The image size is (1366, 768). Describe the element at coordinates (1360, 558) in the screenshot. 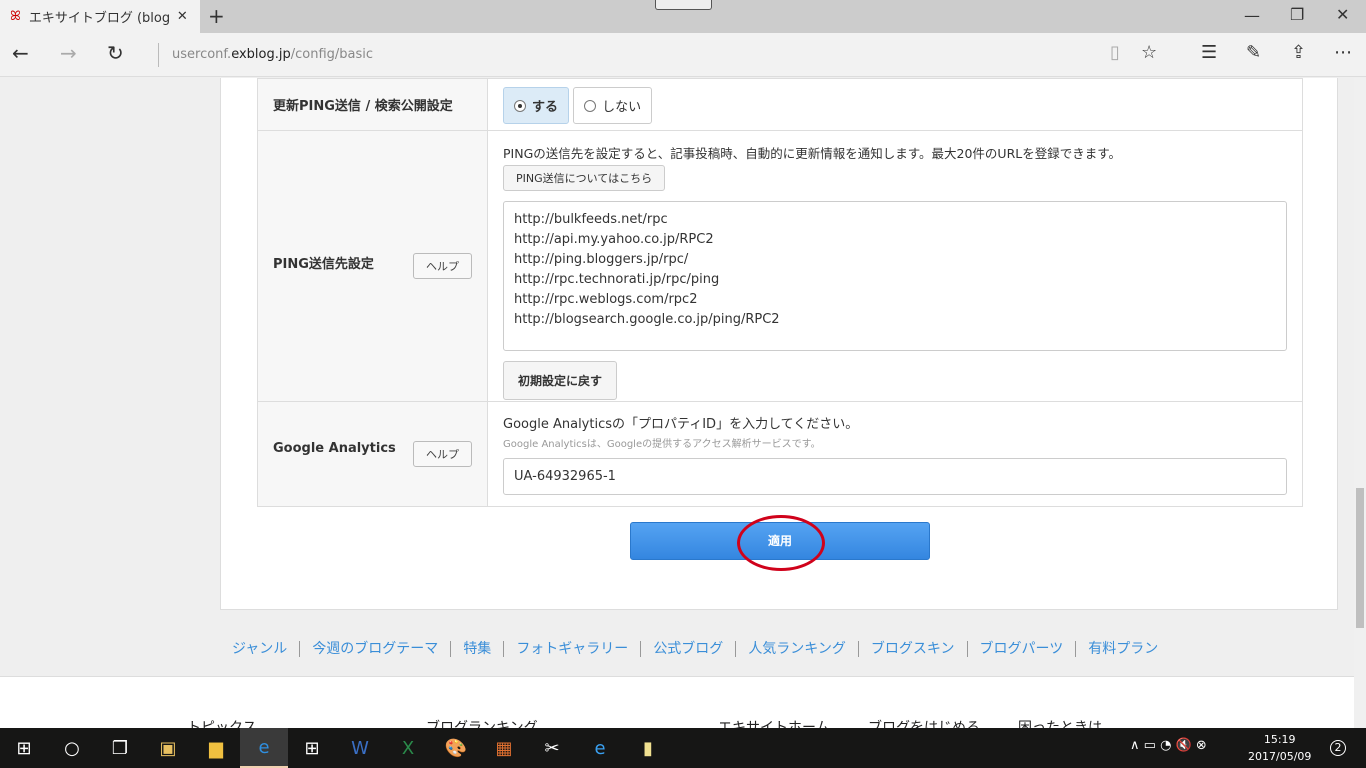

I see `scrollbar-thumb` at that location.